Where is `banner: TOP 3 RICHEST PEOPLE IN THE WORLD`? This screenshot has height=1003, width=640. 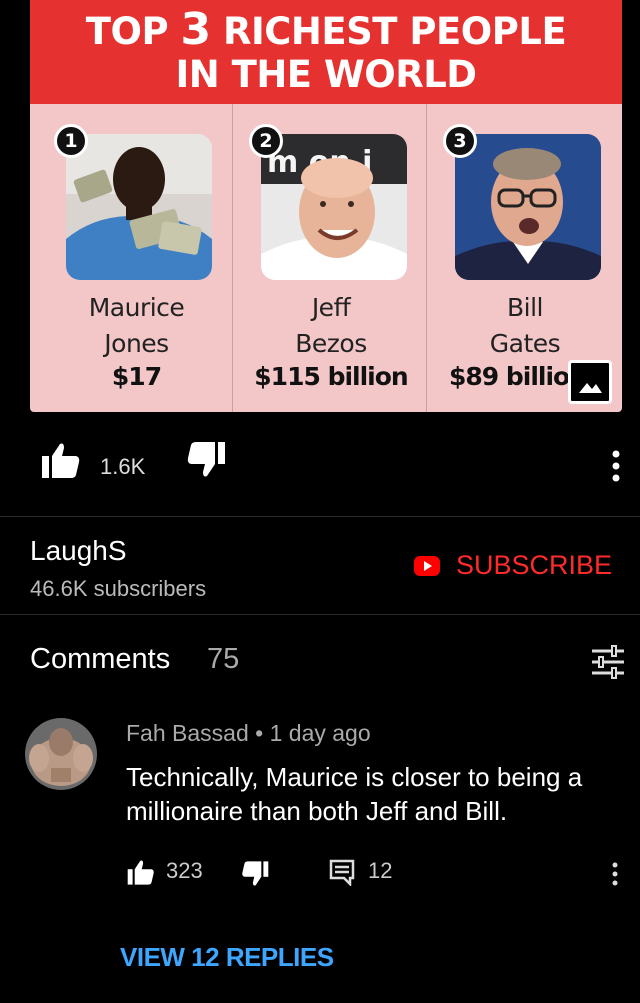 banner: TOP 3 RICHEST PEOPLE IN THE WORLD is located at coordinates (326, 52).